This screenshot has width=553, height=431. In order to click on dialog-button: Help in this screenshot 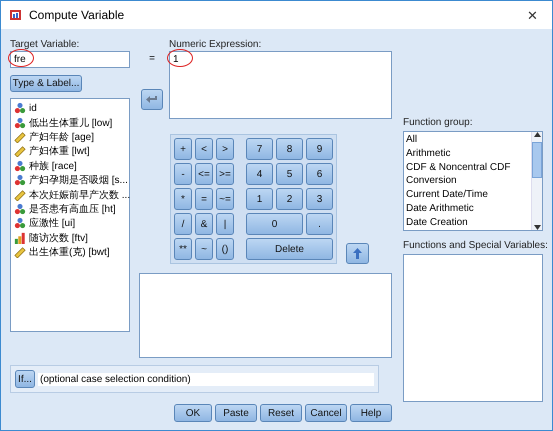, I will do `click(371, 413)`.